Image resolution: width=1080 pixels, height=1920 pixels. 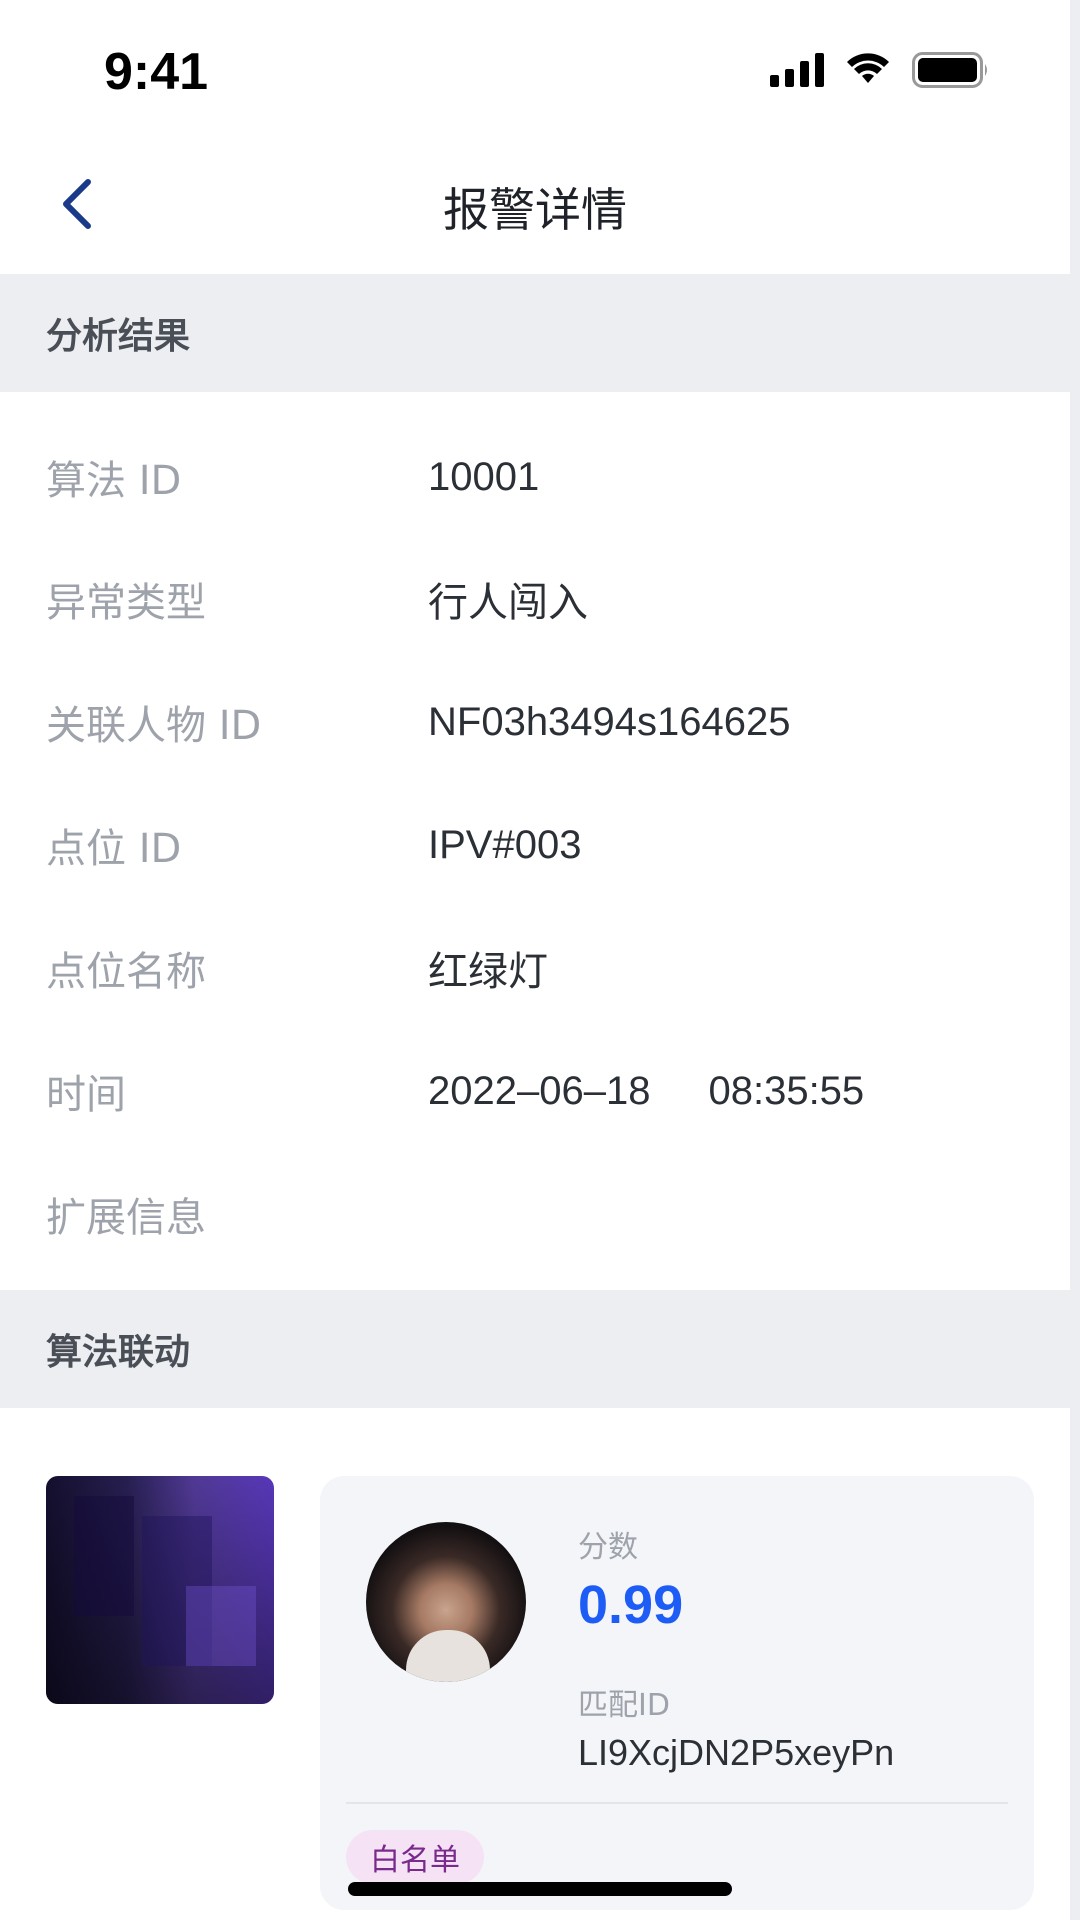 I want to click on row-value: 红绿灯, so click(x=488, y=972).